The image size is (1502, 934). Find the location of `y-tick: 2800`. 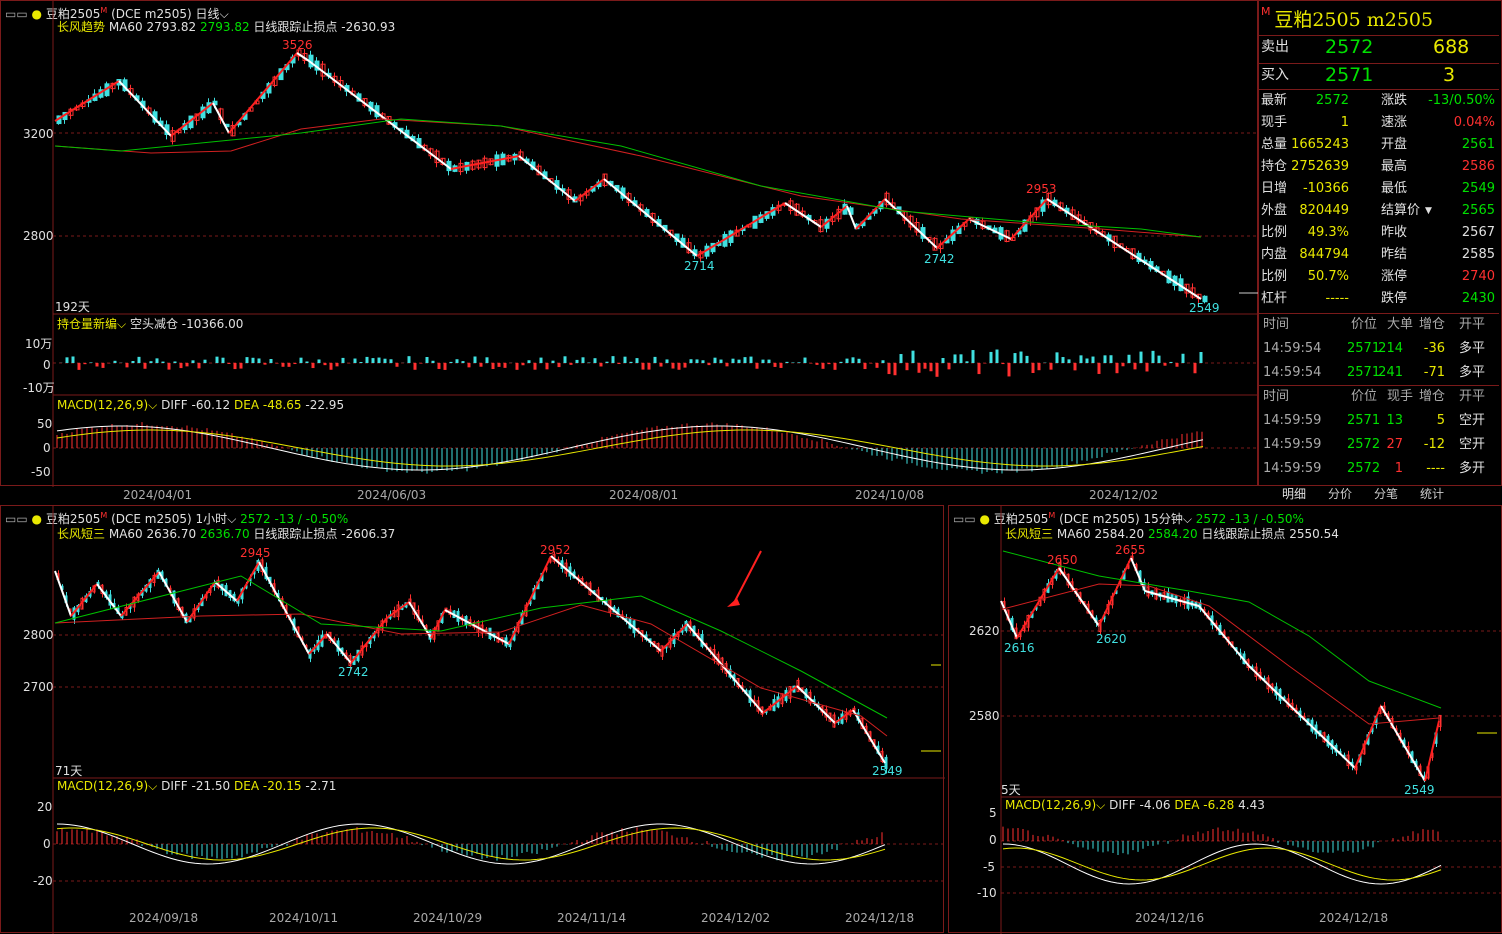

y-tick: 2800 is located at coordinates (38, 236).